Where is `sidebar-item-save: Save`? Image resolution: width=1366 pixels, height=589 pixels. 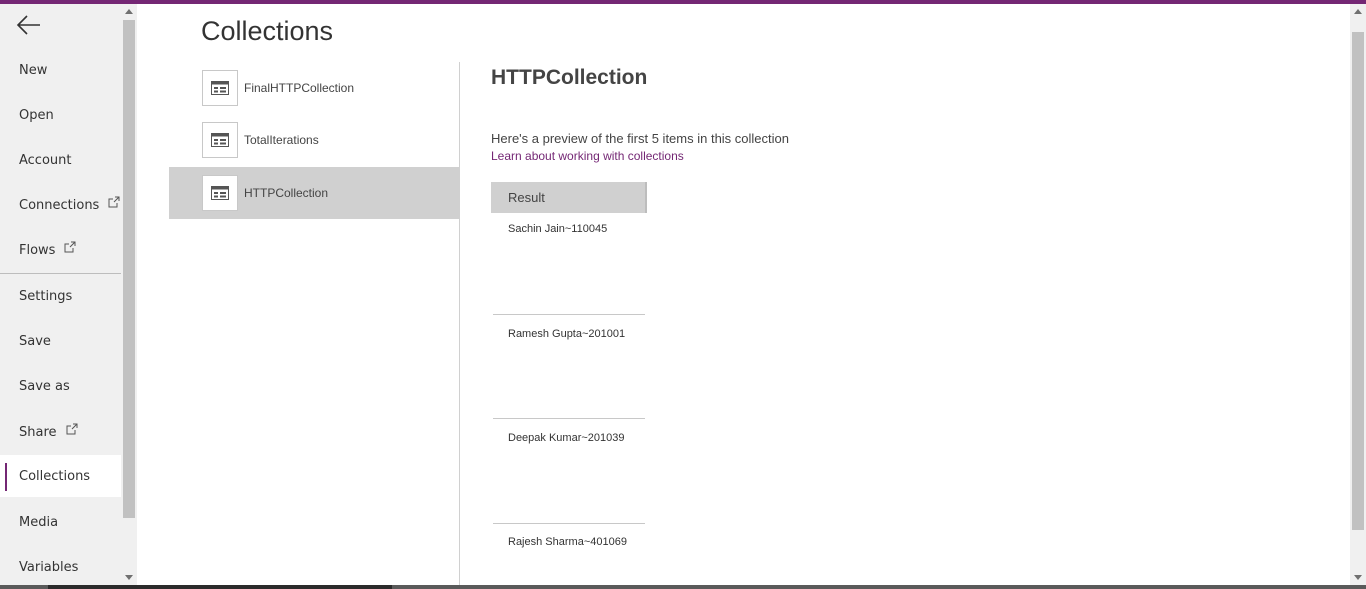 sidebar-item-save: Save is located at coordinates (60, 341).